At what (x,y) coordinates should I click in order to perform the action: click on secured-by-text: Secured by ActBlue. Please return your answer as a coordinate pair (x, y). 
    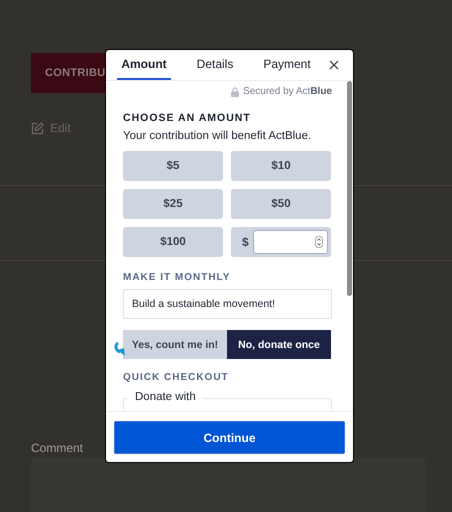
    Looking at the image, I should click on (287, 91).